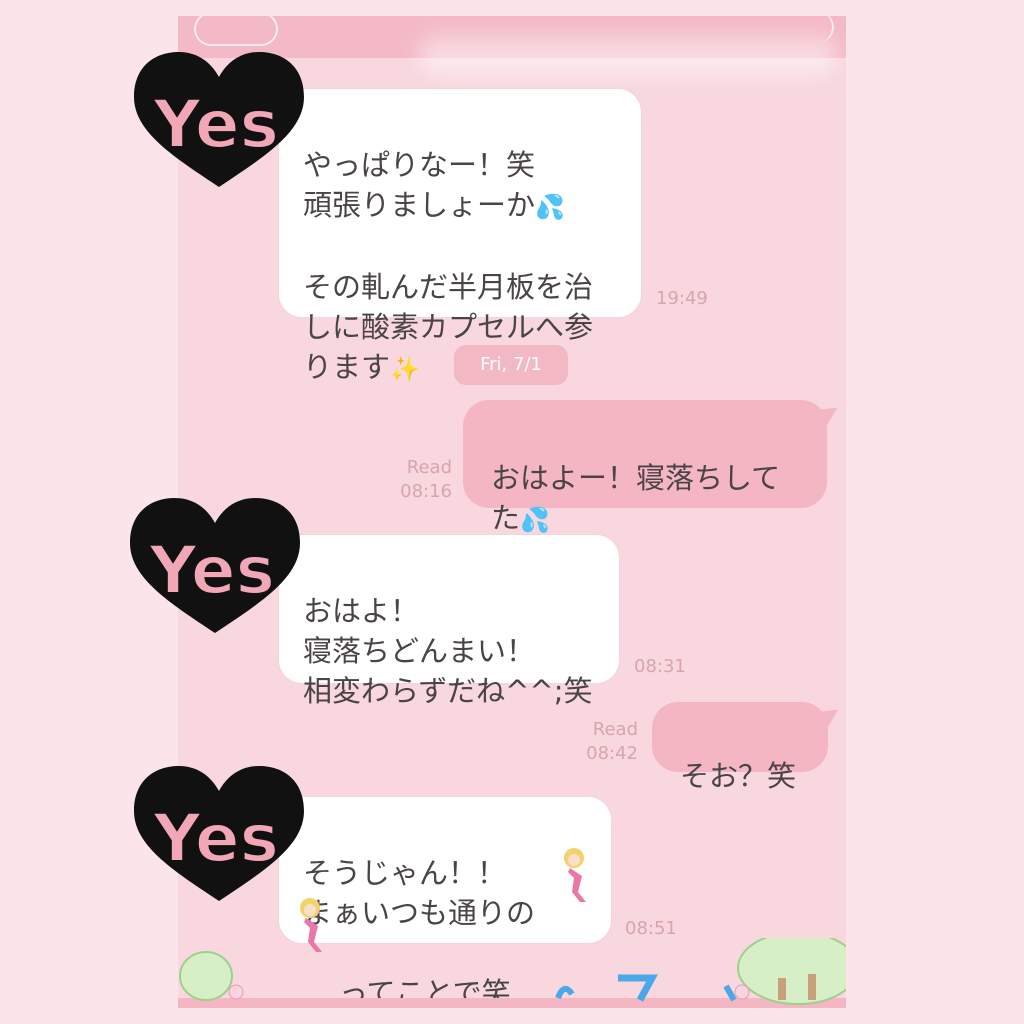 The image size is (1024, 1024). What do you see at coordinates (448, 651) in the screenshot?
I see `message-text: おはよ！ 寝落ちどんまい！ 相変わらずだね^^;笑` at bounding box center [448, 651].